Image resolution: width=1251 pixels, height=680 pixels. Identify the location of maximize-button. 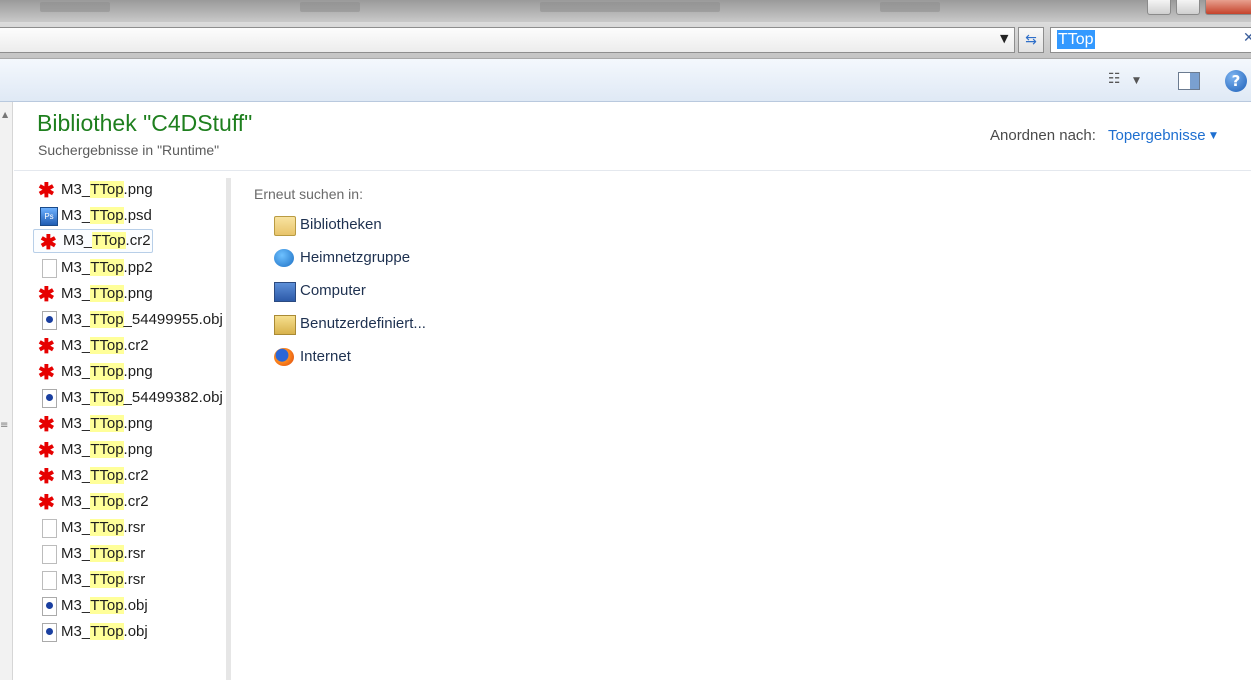
(1188, 7).